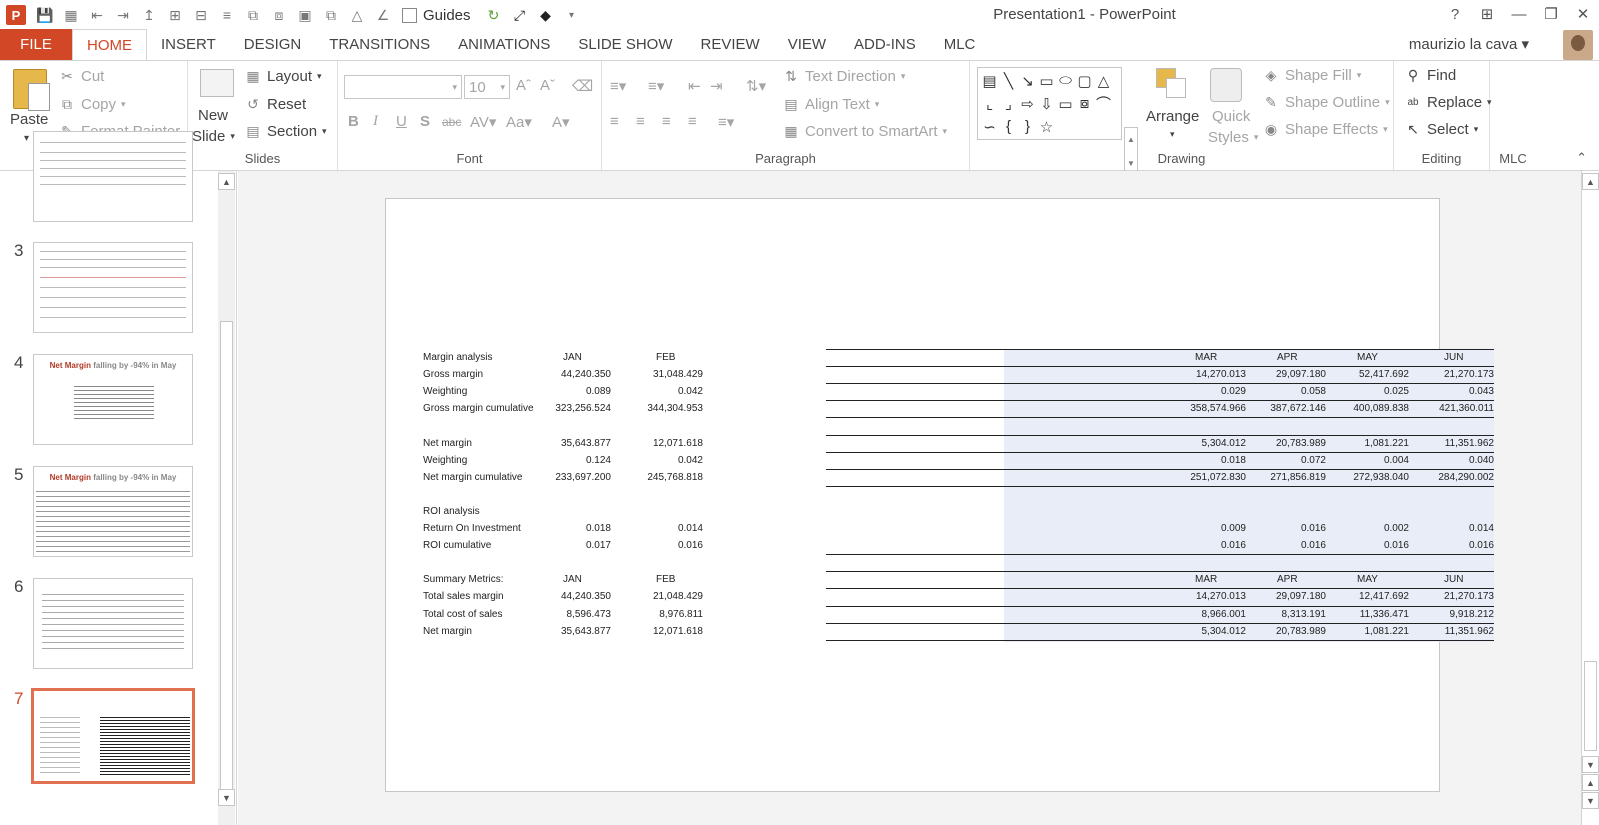 The image size is (1599, 825). What do you see at coordinates (864, 131) in the screenshot?
I see `convert-to-smartart-button: ▦ Convert to SmartArt ▾` at bounding box center [864, 131].